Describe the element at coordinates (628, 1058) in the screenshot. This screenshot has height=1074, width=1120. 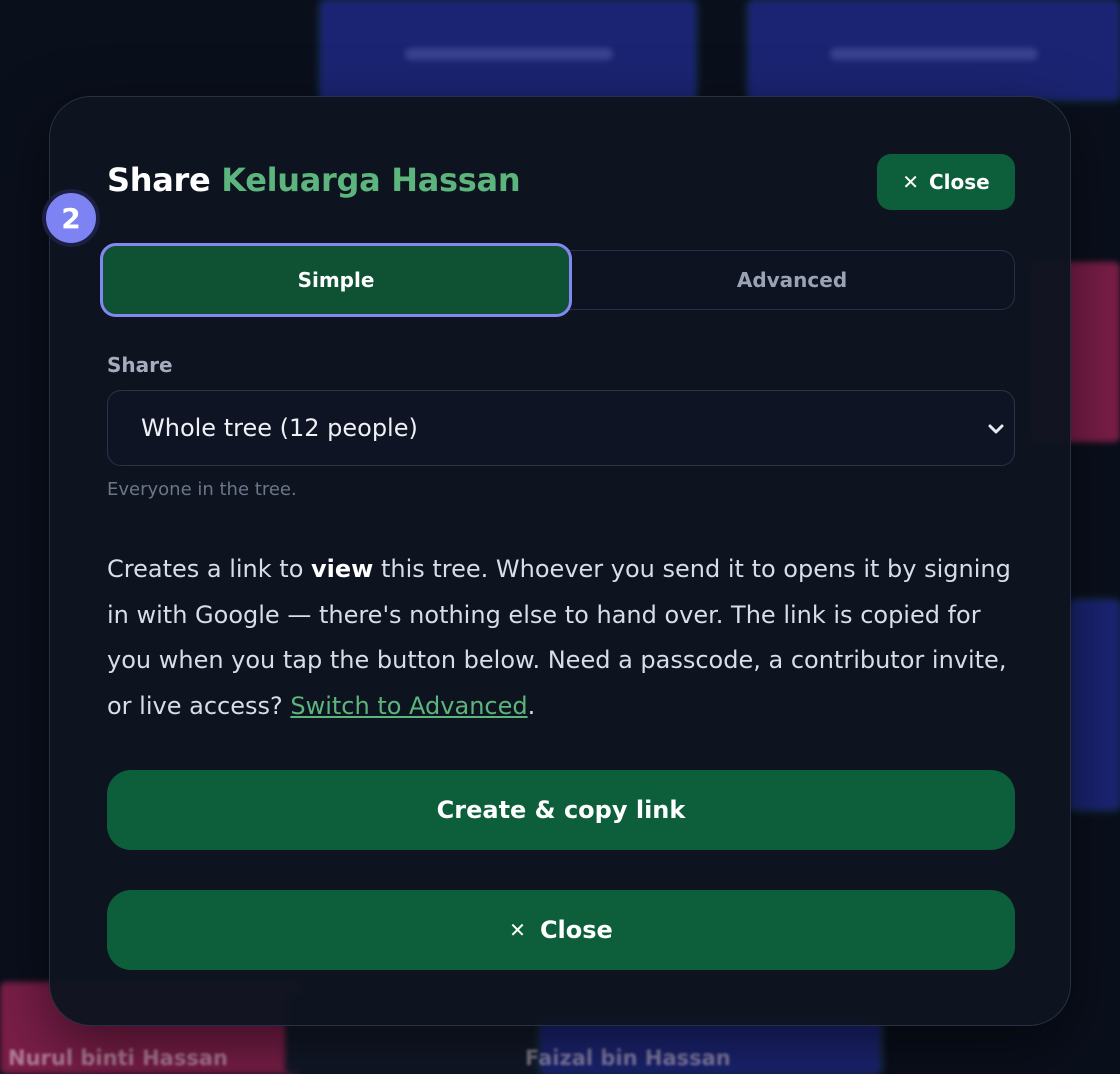
I see `background-person-name: Faizal bin Hassan` at that location.